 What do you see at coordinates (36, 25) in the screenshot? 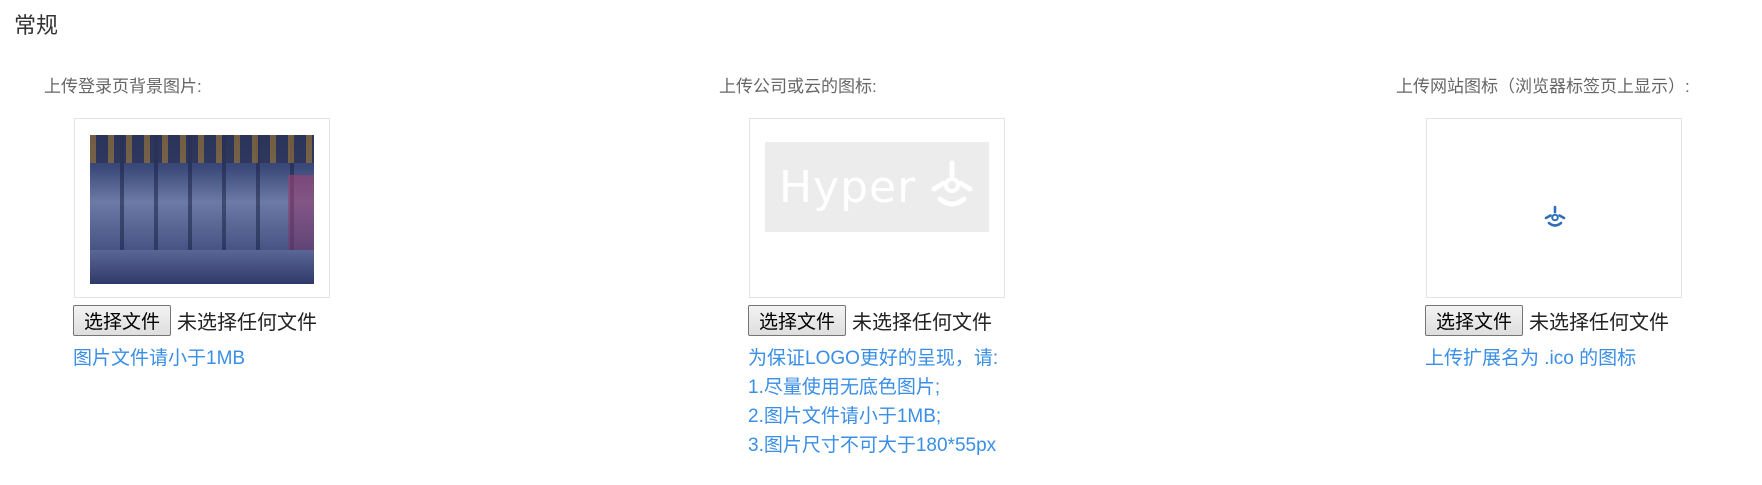
I see `section-title: 常规` at bounding box center [36, 25].